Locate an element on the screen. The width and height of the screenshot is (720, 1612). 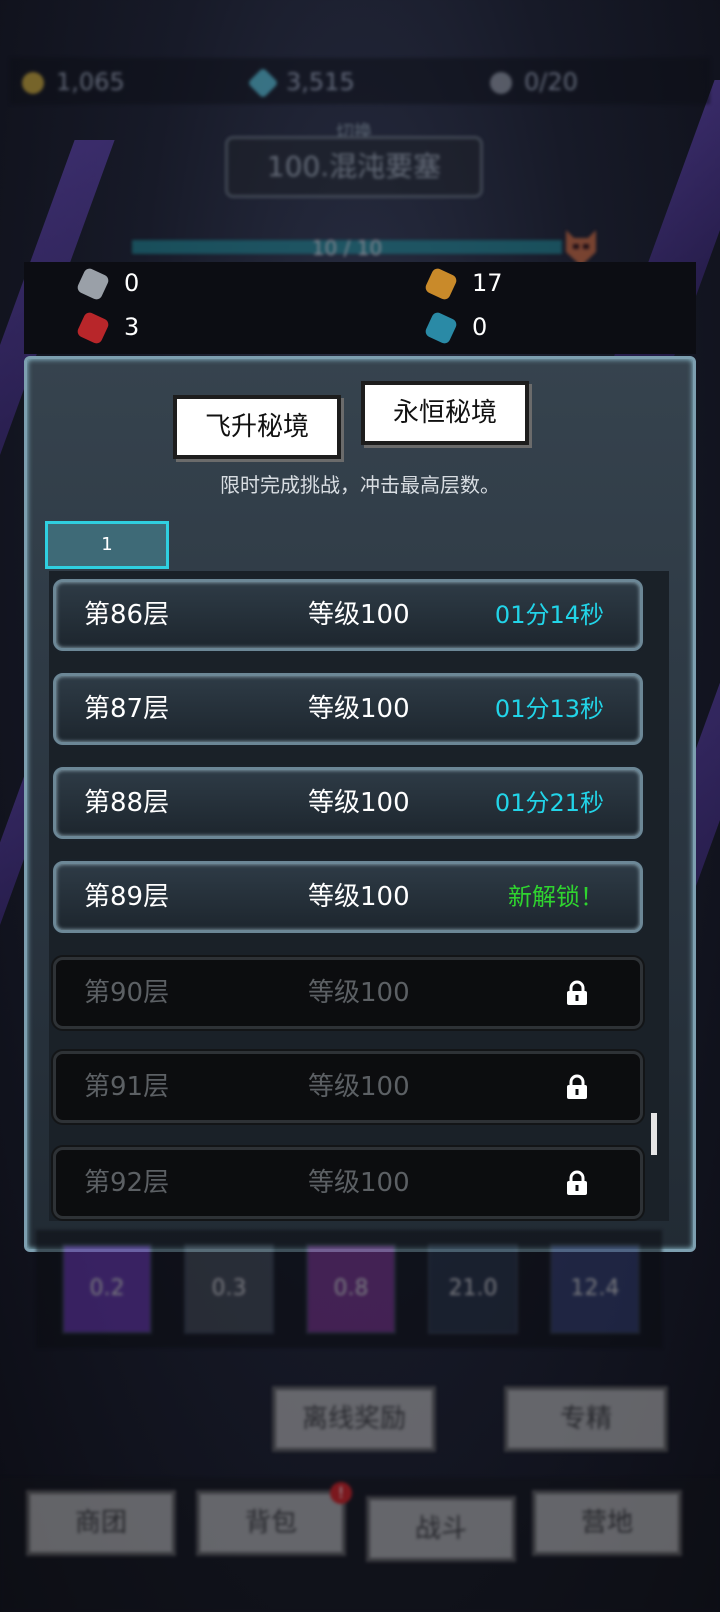
skill-slot: 0.3 is located at coordinates (229, 1289).